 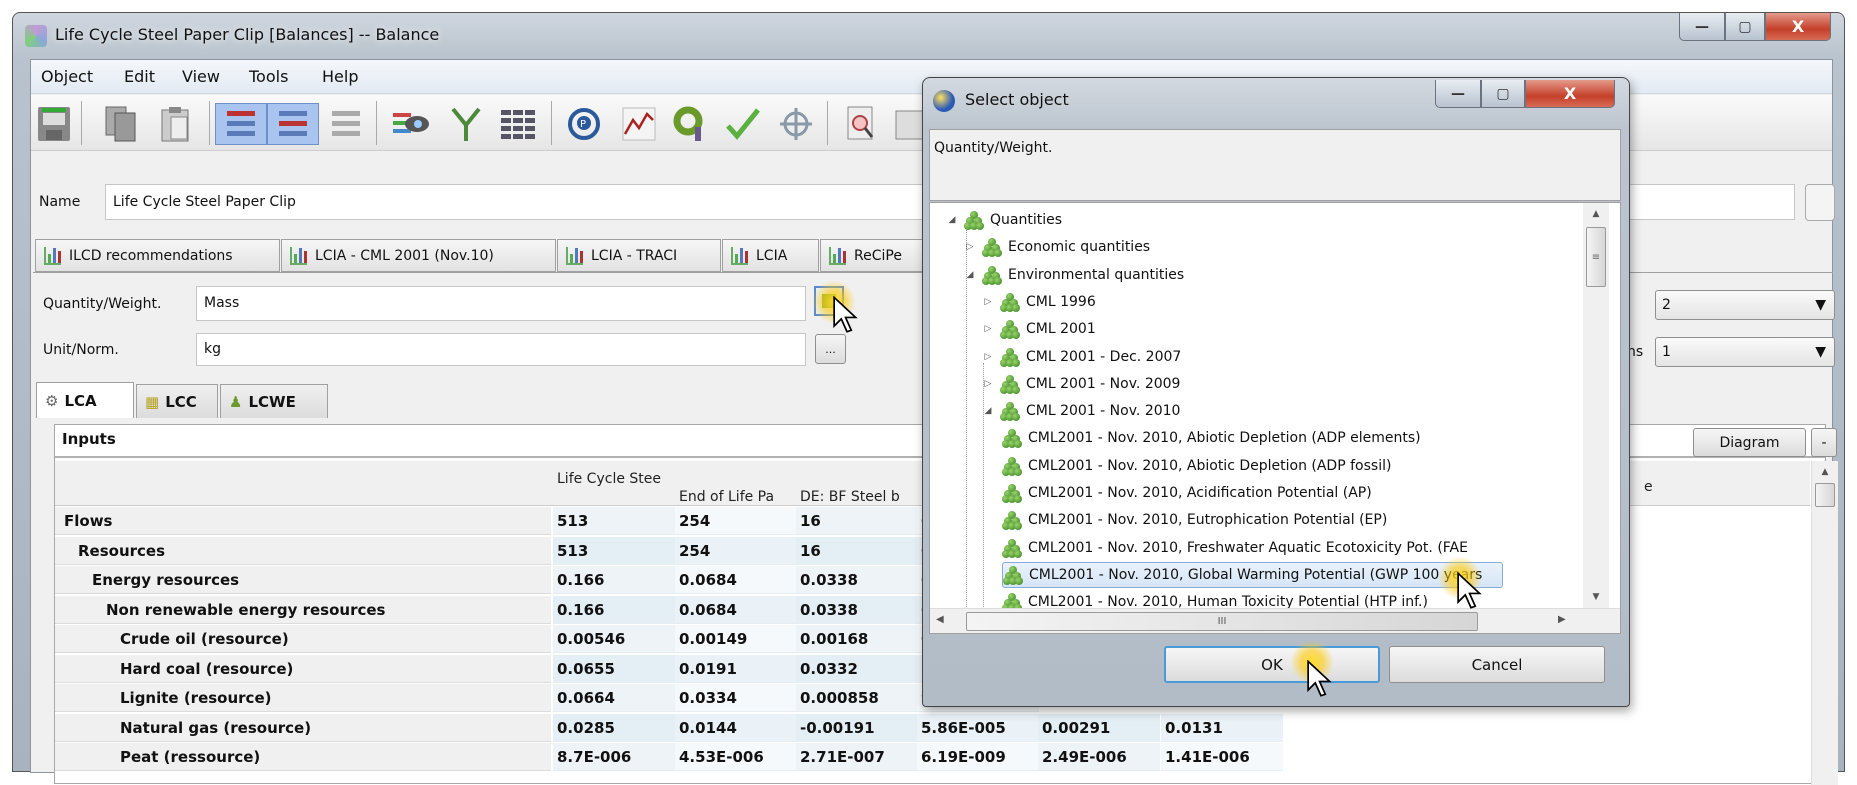 What do you see at coordinates (139, 76) in the screenshot?
I see `menu-edit: Edit` at bounding box center [139, 76].